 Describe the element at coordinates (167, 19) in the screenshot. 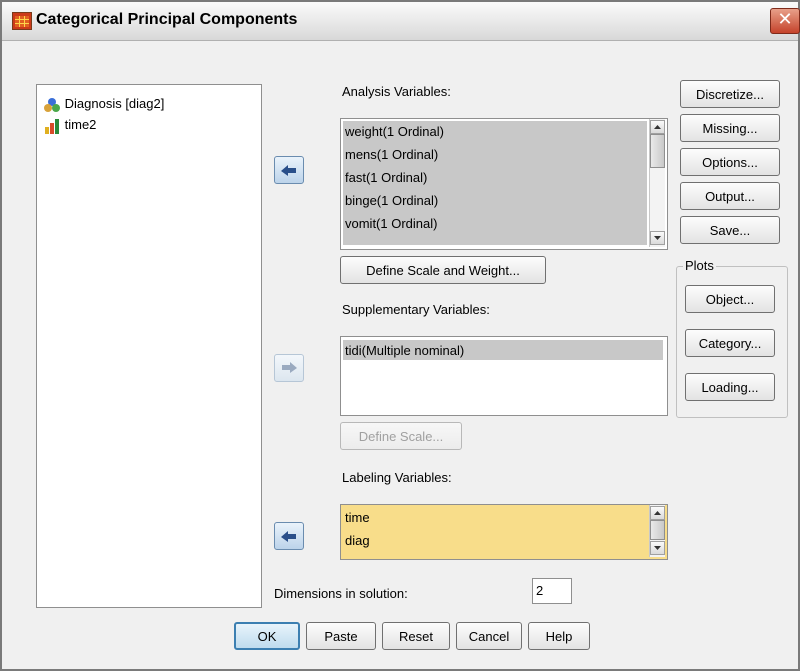

I see `window-title: Categorical Principal Components` at that location.